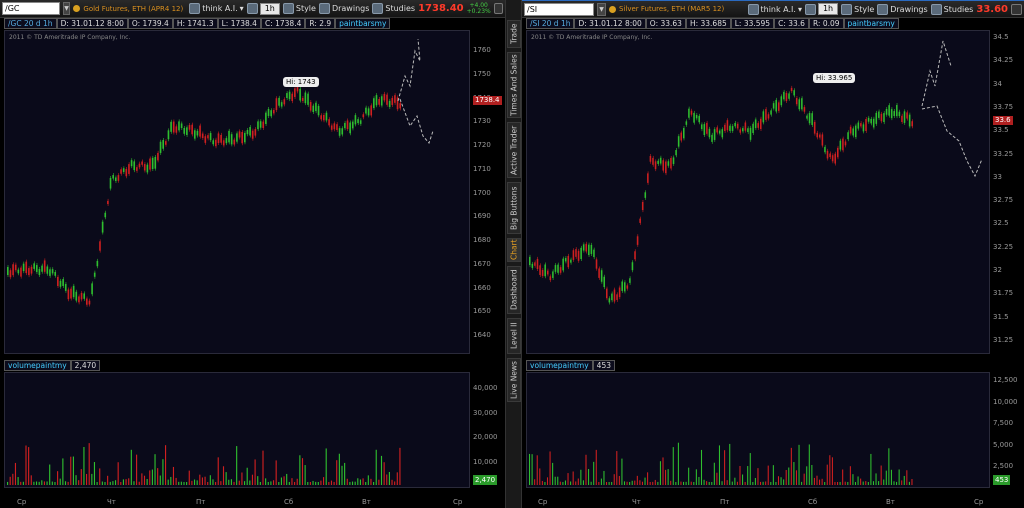 The image size is (1024, 508). Describe the element at coordinates (514, 34) in the screenshot. I see `sidebar-tab-trade: Trade` at that location.